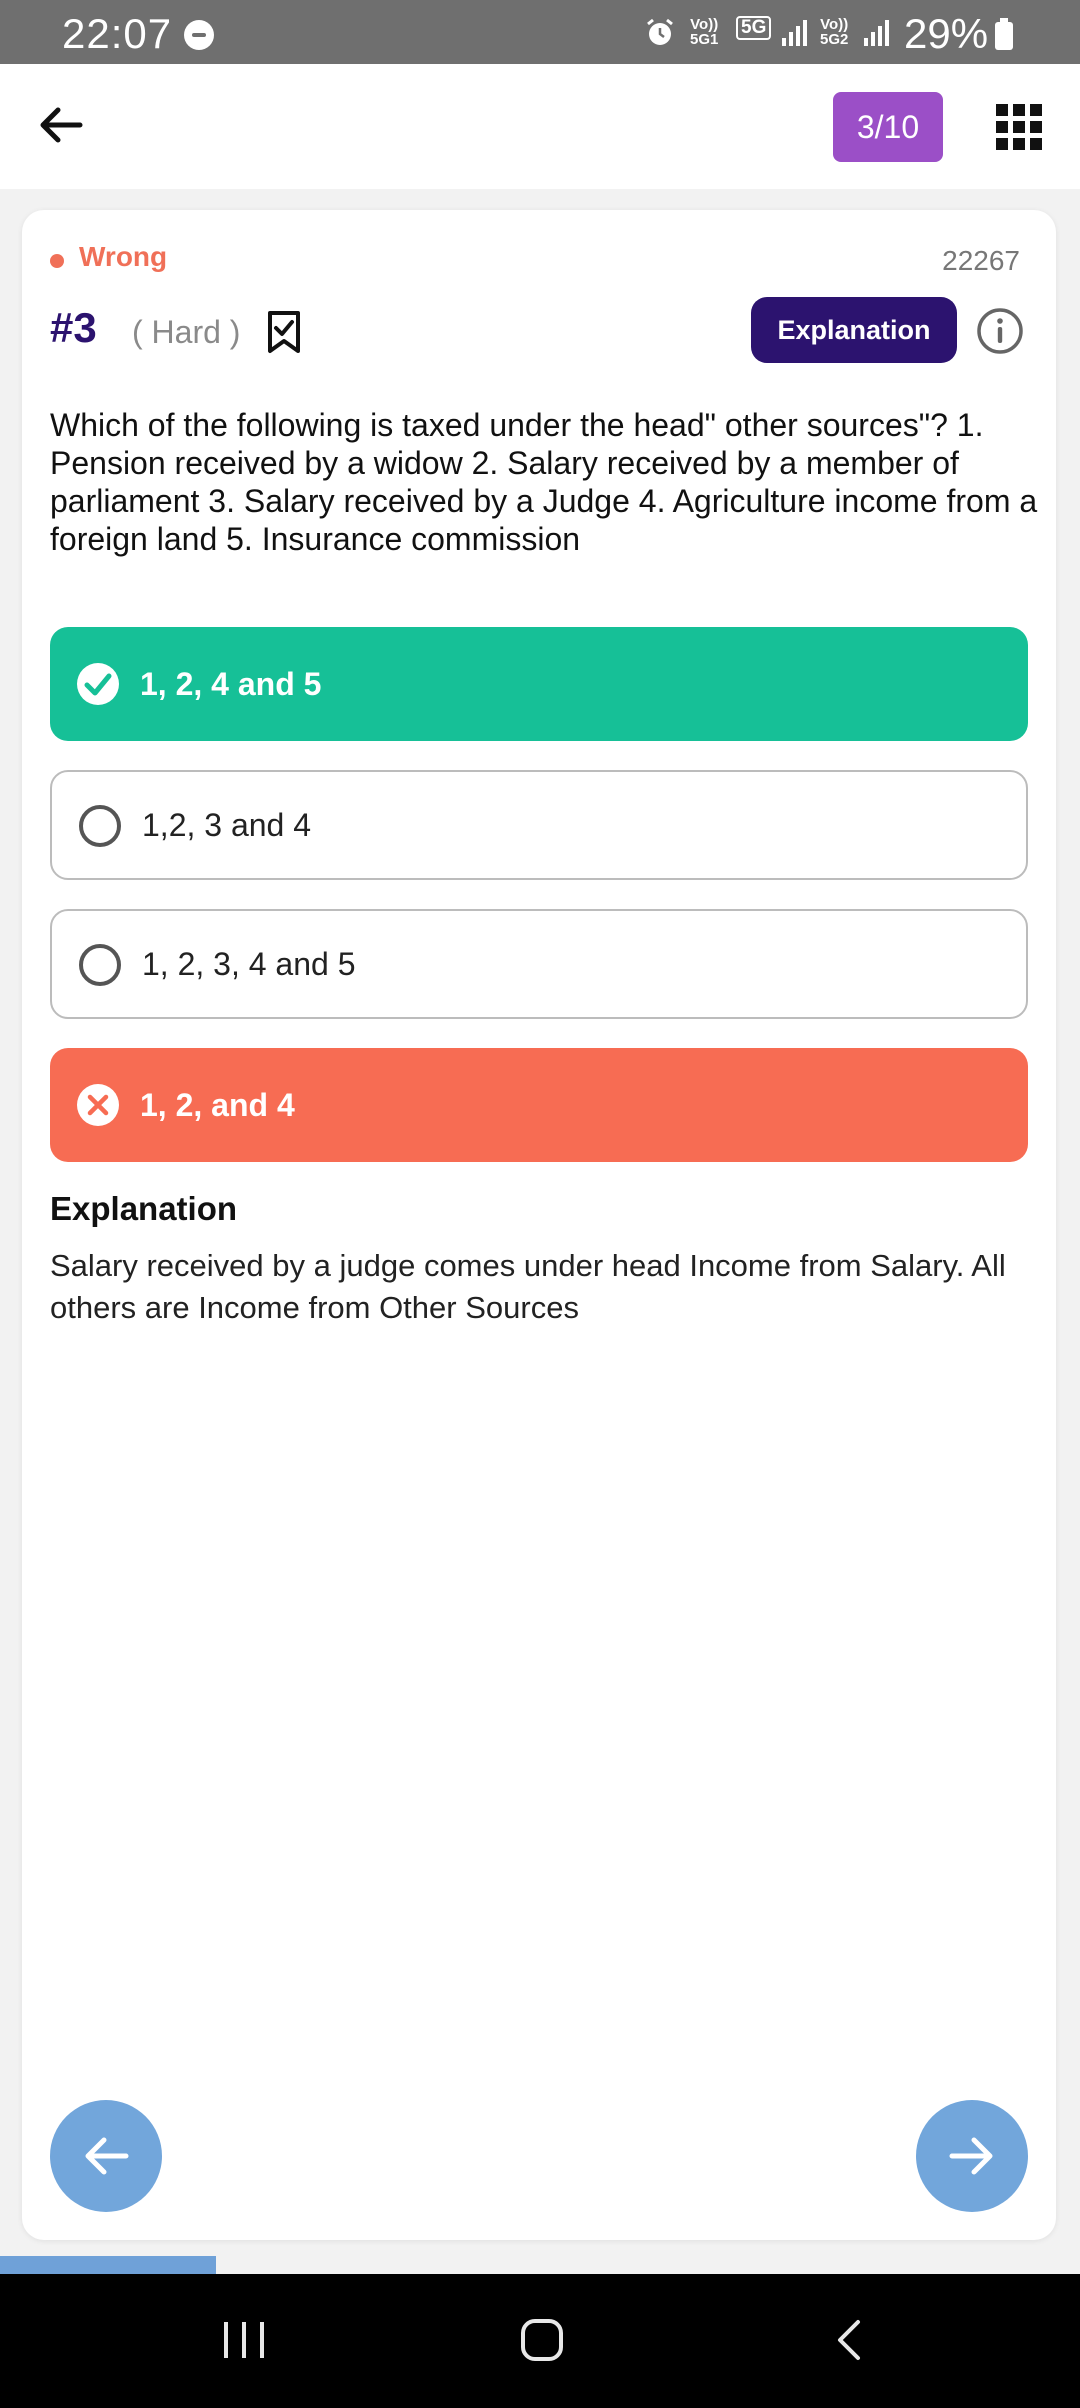 The image size is (1080, 2408). Describe the element at coordinates (227, 824) in the screenshot. I see `option-label: 1,2, 3 and 4` at that location.